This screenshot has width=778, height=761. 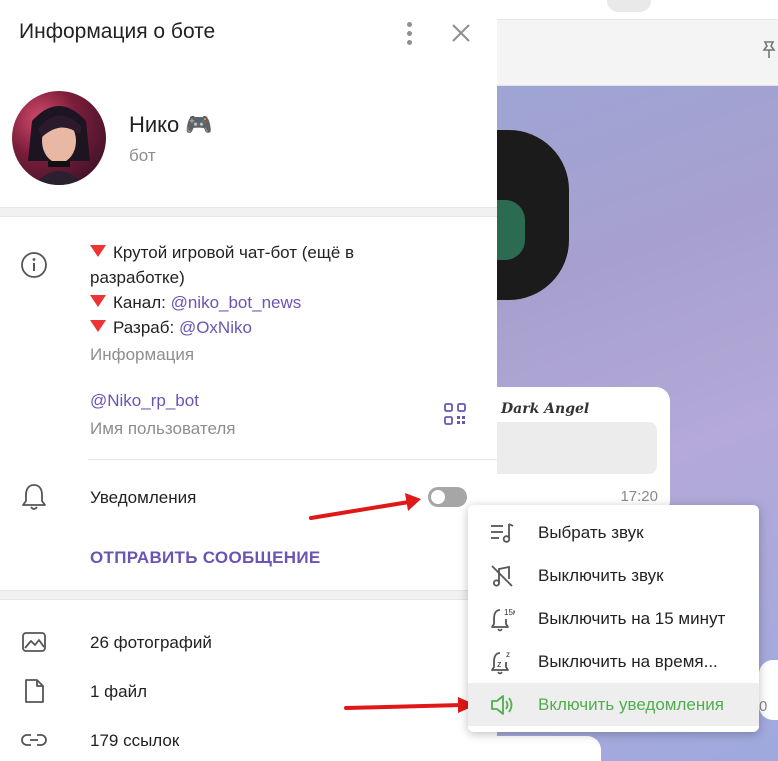 I want to click on menu-item-enable-notifications: Включить уведомления, so click(x=613, y=704).